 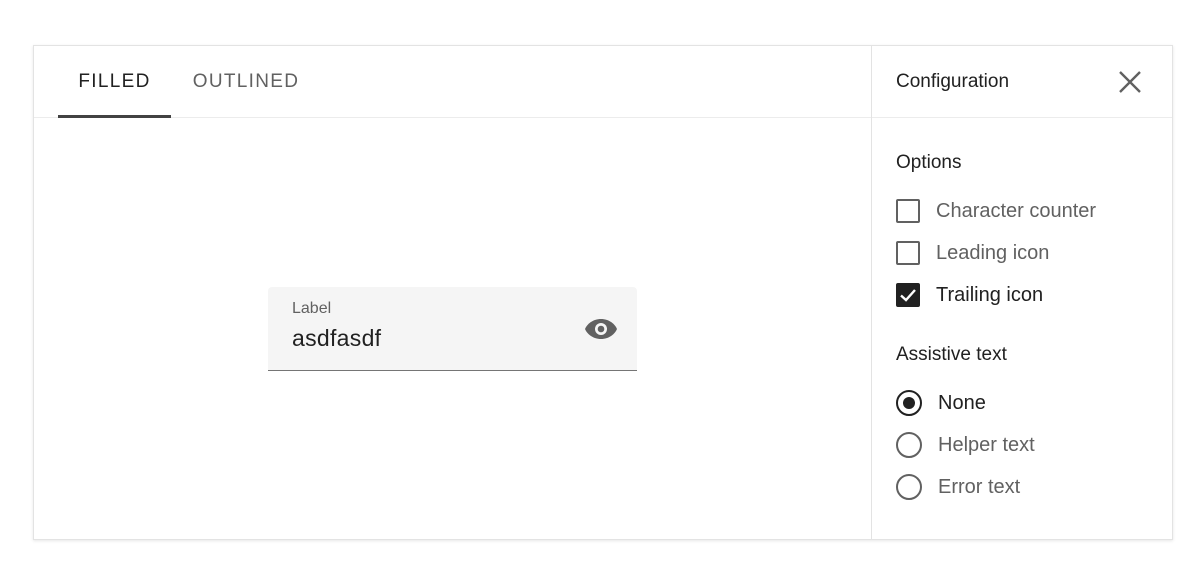 What do you see at coordinates (312, 308) in the screenshot?
I see `field-label: Label` at bounding box center [312, 308].